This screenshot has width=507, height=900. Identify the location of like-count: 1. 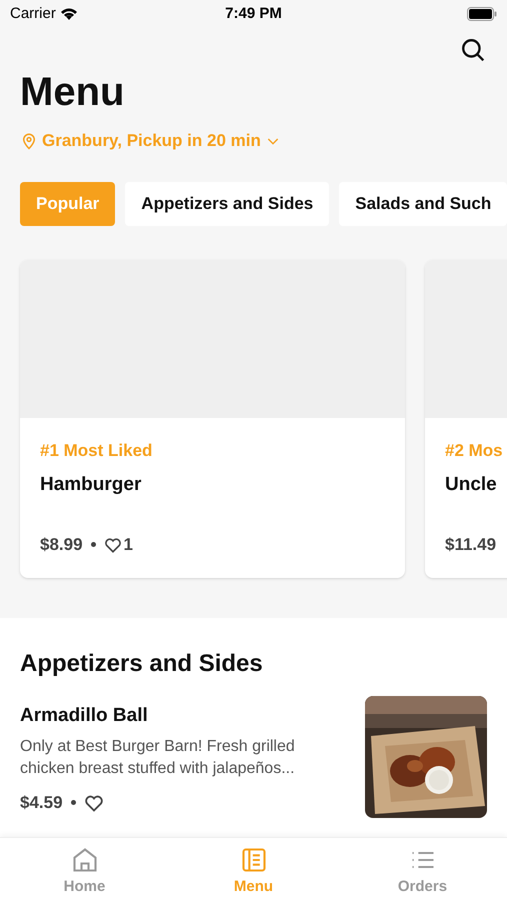
(129, 545).